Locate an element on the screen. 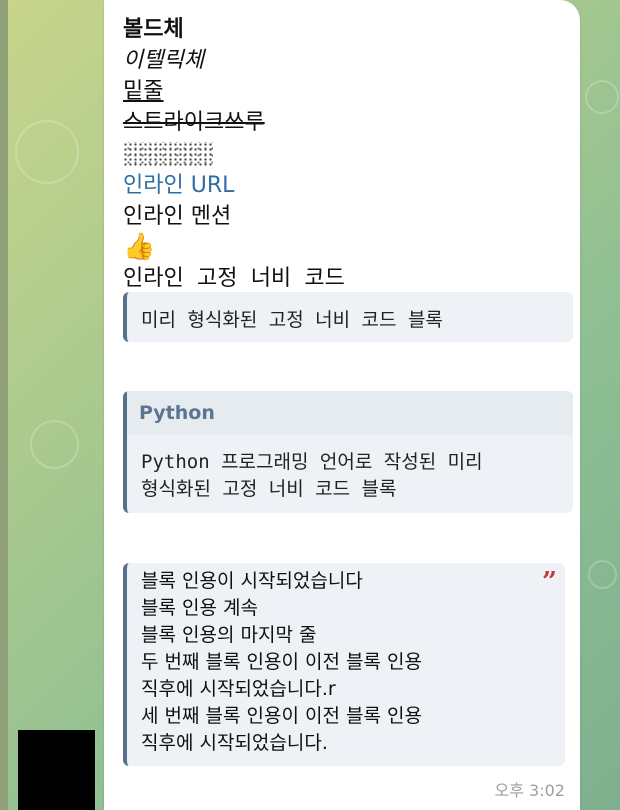  inline-url-link: 인라인 URL is located at coordinates (344, 185).